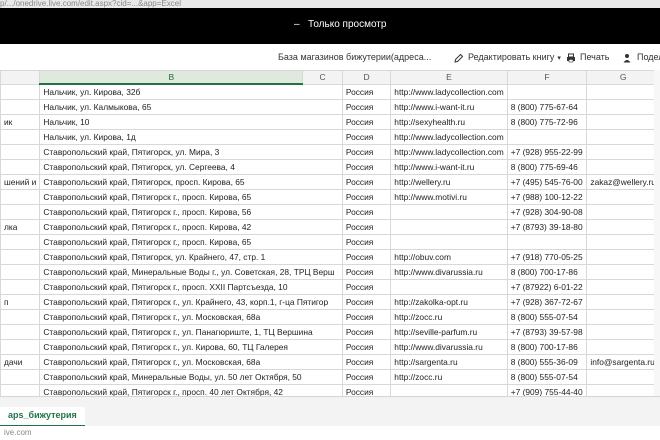  Describe the element at coordinates (547, 122) in the screenshot. I see `phone-cell: 8 (800) 775-72-96` at that location.